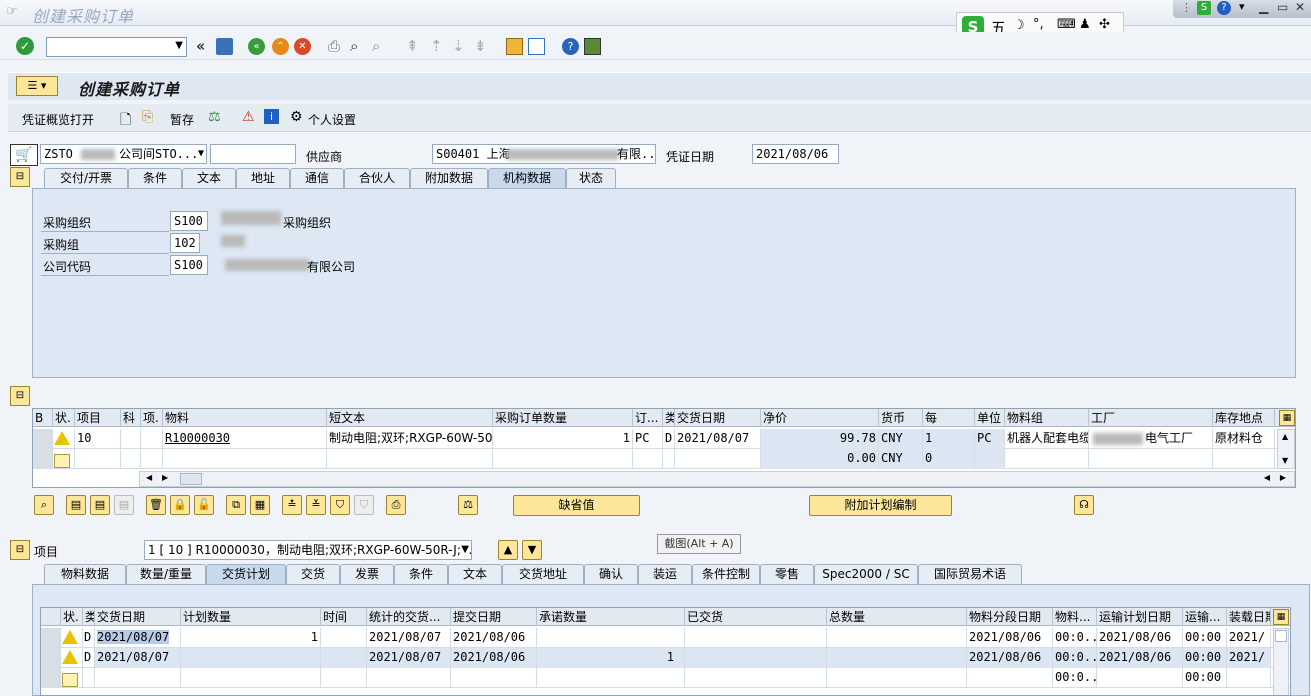 The width and height of the screenshot is (1311, 696). I want to click on tab-spec2000: Spec2000 / SC, so click(866, 574).